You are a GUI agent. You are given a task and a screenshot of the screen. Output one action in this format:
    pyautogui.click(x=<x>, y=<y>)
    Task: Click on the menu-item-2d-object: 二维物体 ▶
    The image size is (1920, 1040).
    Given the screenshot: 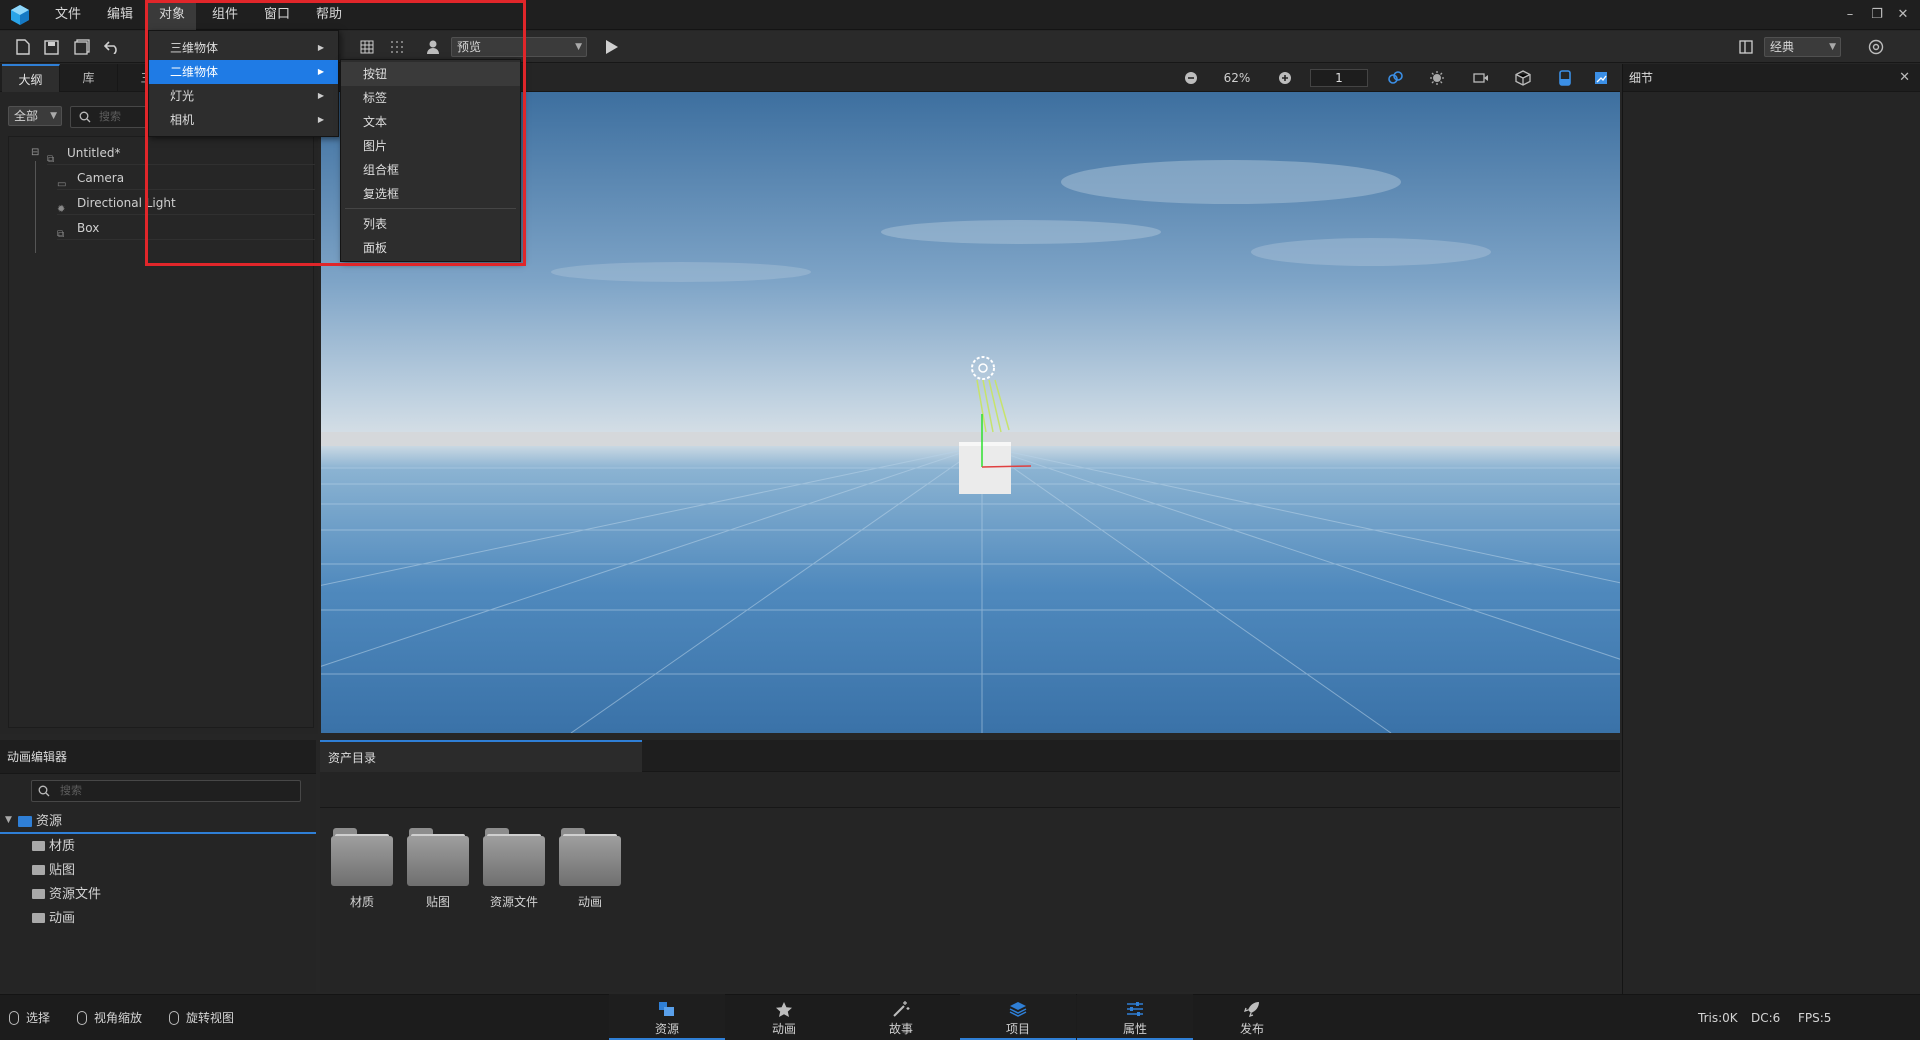 What is the action you would take?
    pyautogui.click(x=243, y=72)
    